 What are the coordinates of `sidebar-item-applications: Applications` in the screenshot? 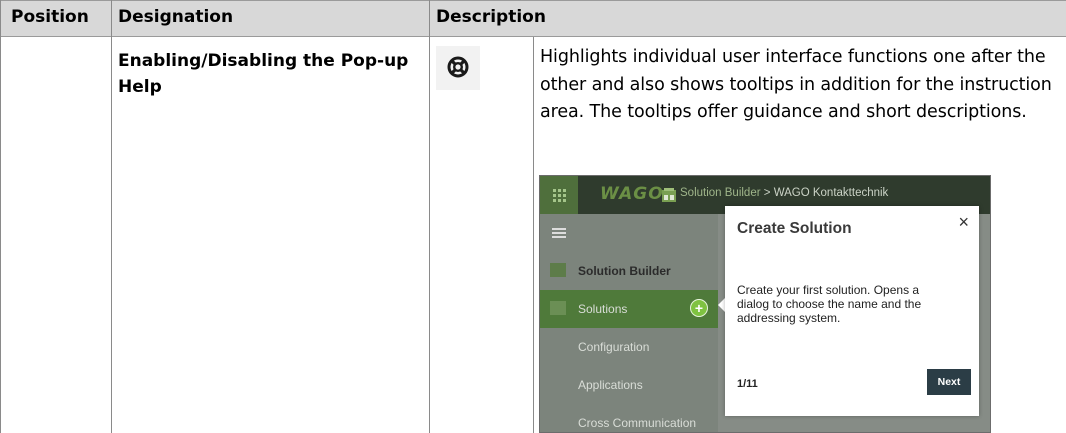 It's located at (629, 385).